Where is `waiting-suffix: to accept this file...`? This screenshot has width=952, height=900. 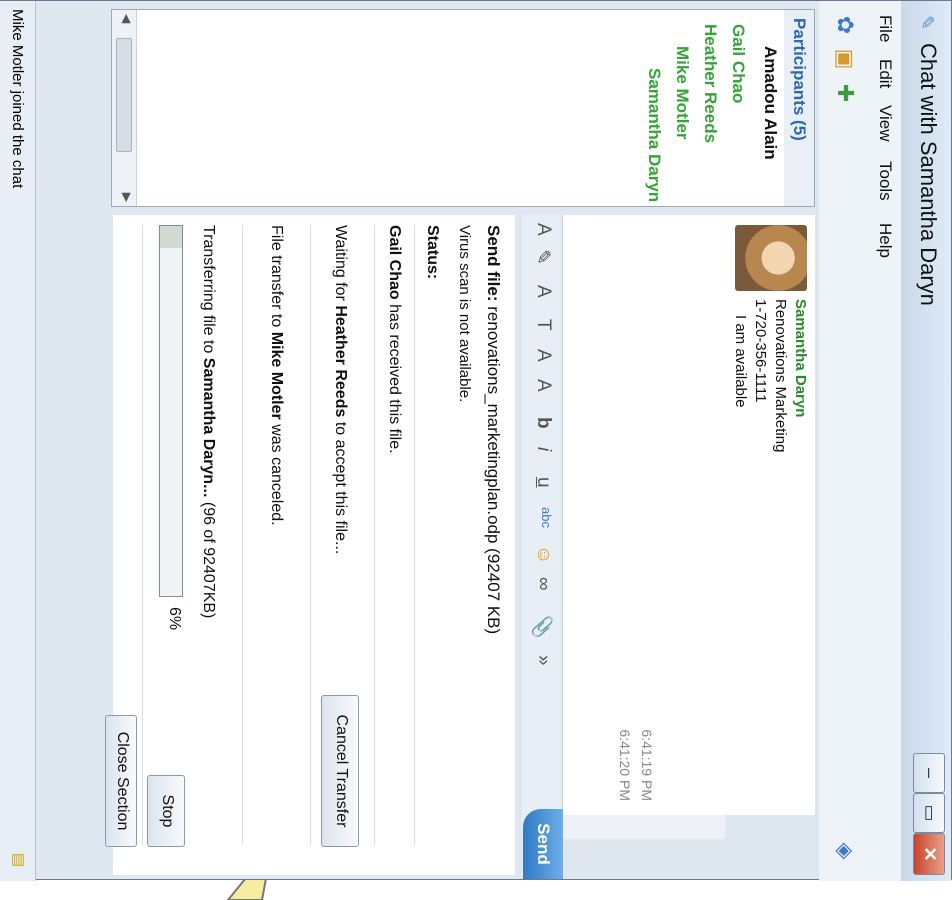 waiting-suffix: to accept this file... is located at coordinates (340, 488).